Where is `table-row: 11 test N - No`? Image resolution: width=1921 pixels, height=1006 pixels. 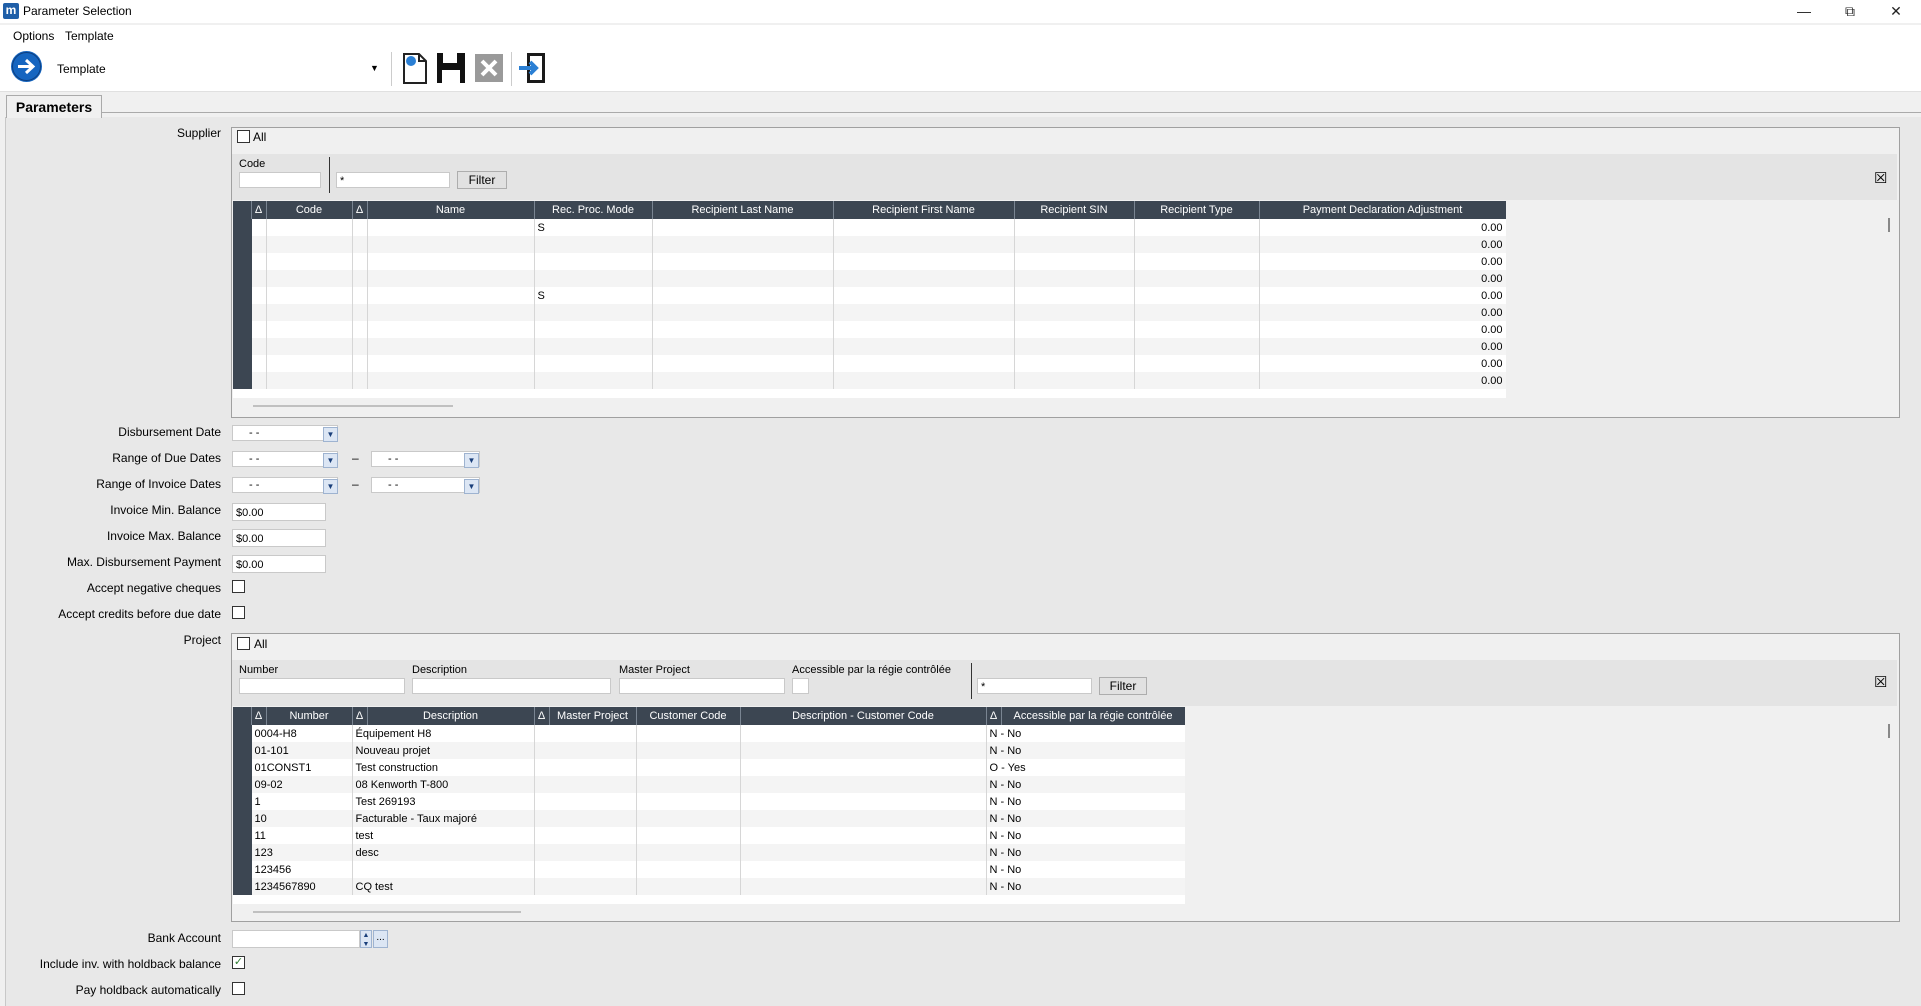 table-row: 11 test N - No is located at coordinates (709, 835).